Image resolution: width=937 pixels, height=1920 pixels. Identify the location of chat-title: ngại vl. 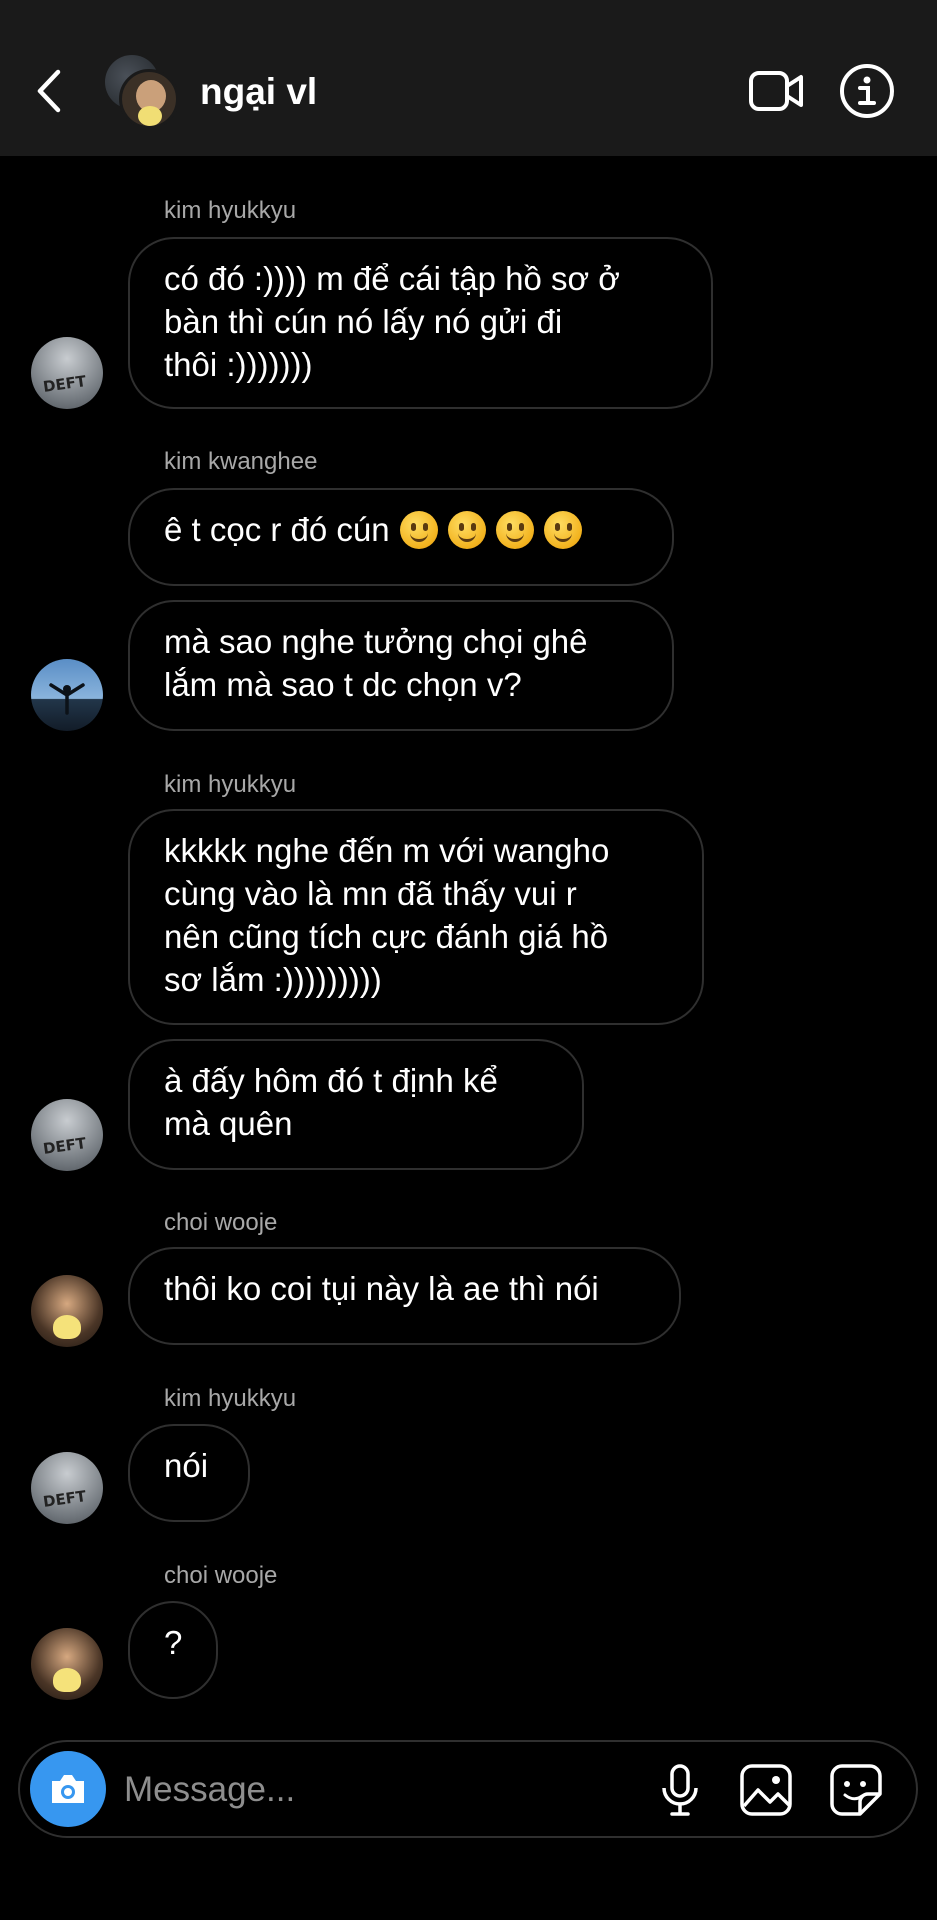
(258, 92).